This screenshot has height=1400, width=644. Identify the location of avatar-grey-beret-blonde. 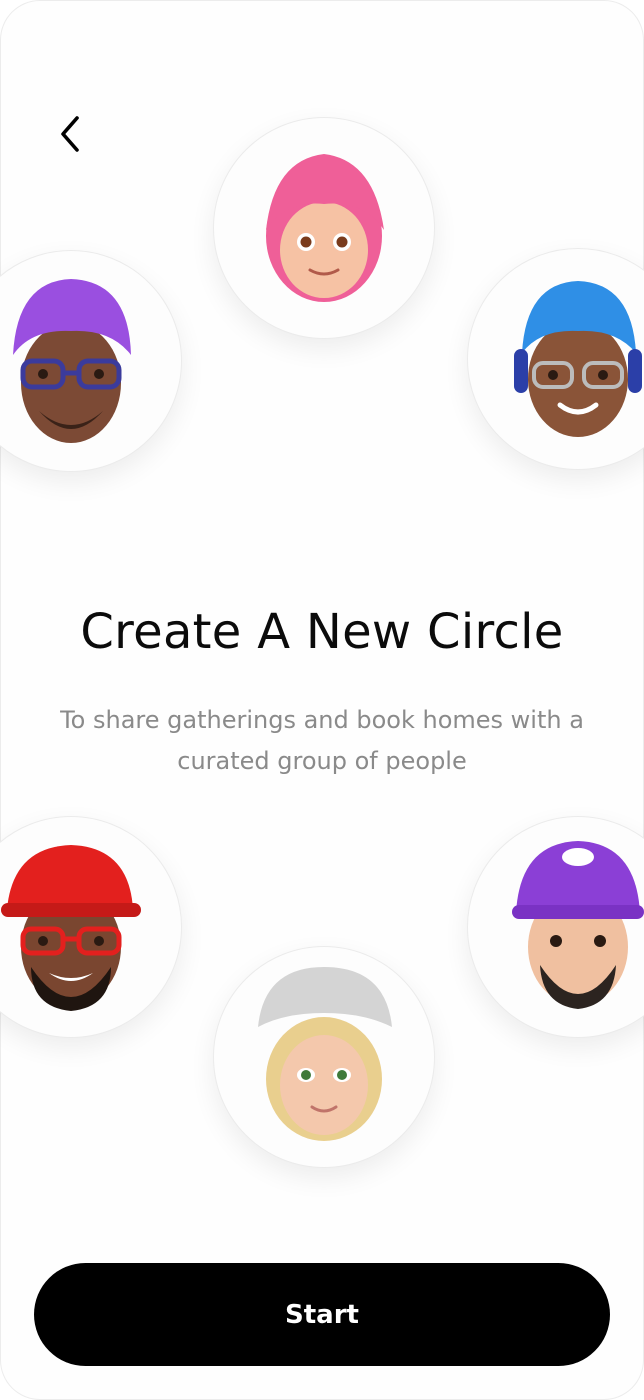
(324, 1057).